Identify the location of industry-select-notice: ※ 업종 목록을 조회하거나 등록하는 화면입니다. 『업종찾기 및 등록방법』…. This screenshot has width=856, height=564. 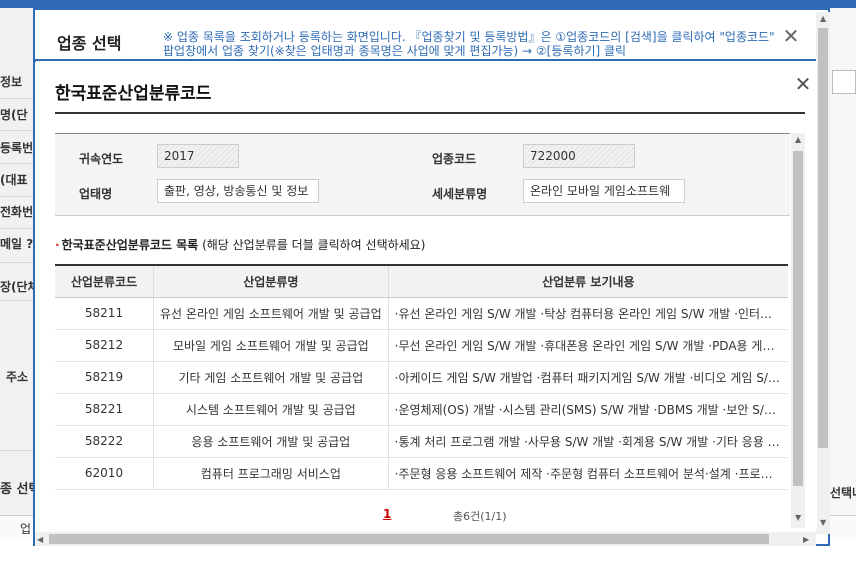
(469, 44).